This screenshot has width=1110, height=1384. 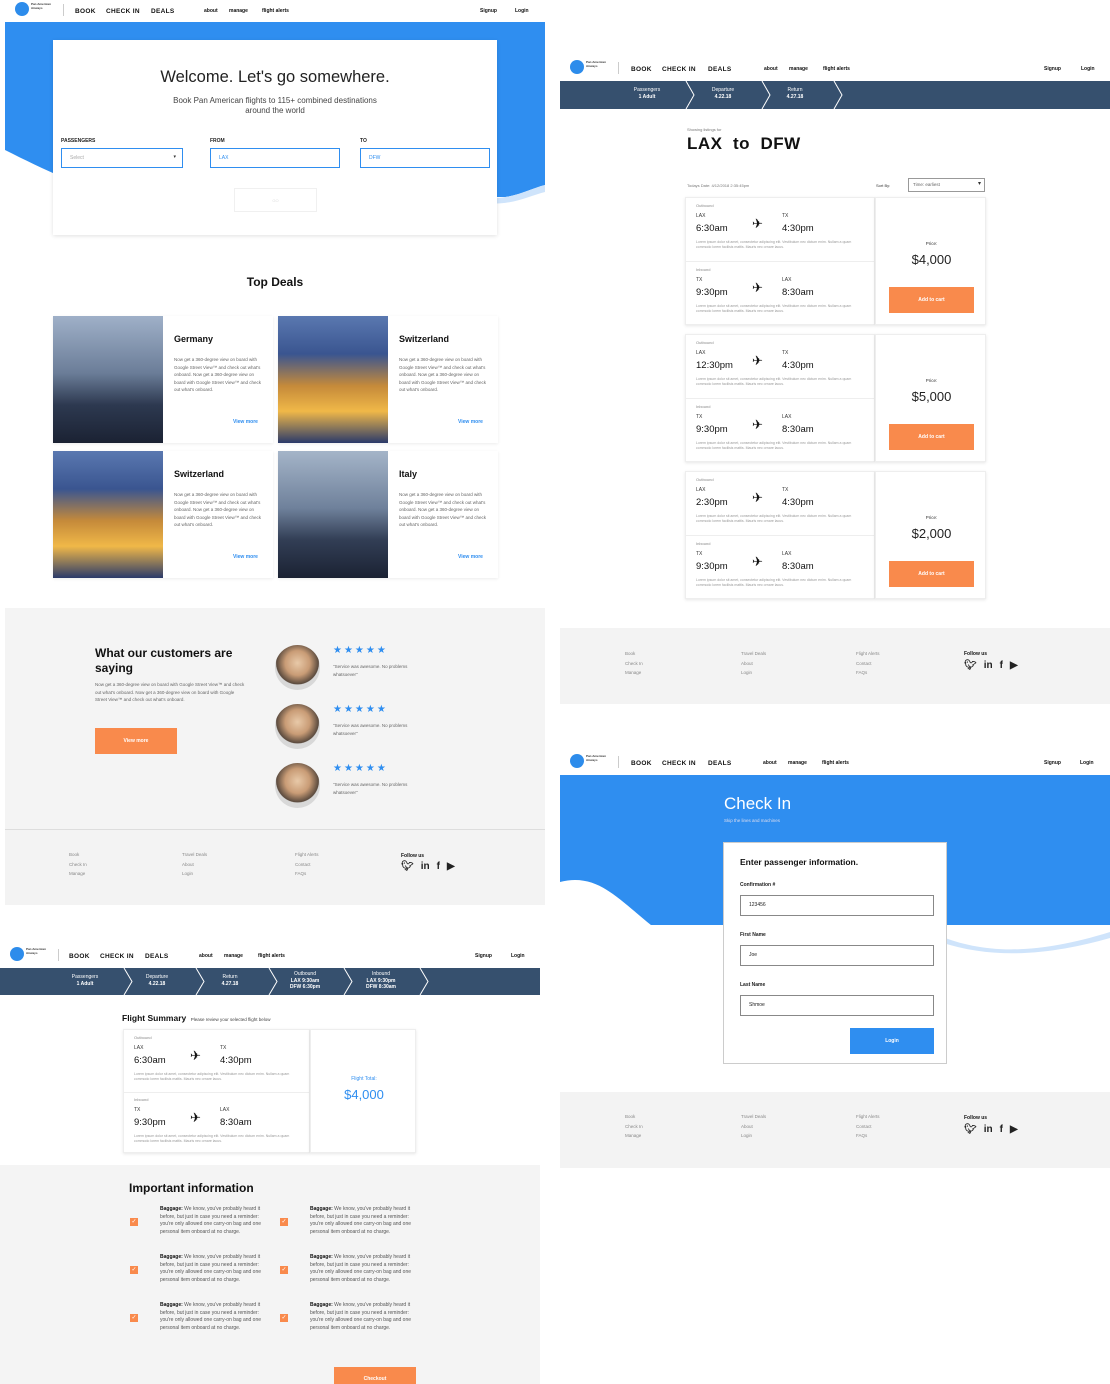 What do you see at coordinates (946, 185) in the screenshot?
I see `sort-select: Time: earliest ▾` at bounding box center [946, 185].